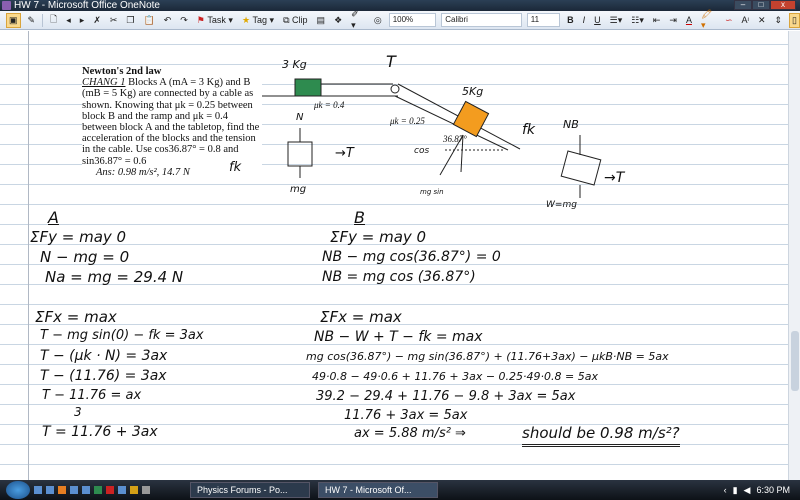 The height and width of the screenshot is (500, 800). I want to click on weight-b-label: W=mg, so click(561, 205).